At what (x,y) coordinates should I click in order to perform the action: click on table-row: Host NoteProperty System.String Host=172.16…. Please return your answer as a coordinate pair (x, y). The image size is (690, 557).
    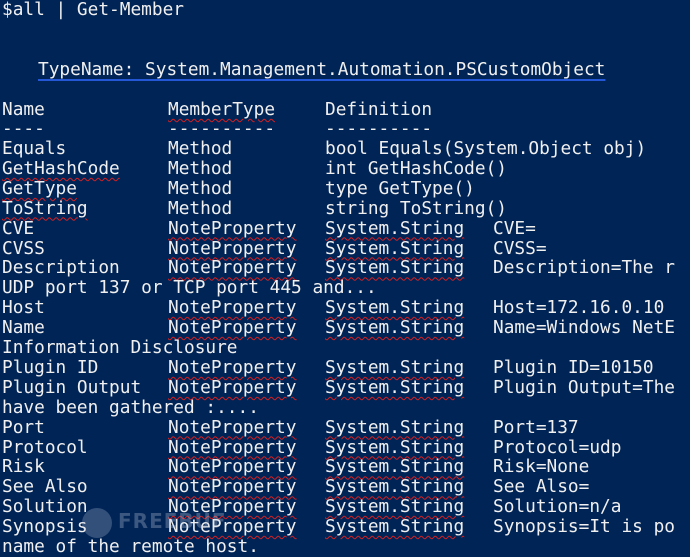
    Looking at the image, I should click on (346, 308).